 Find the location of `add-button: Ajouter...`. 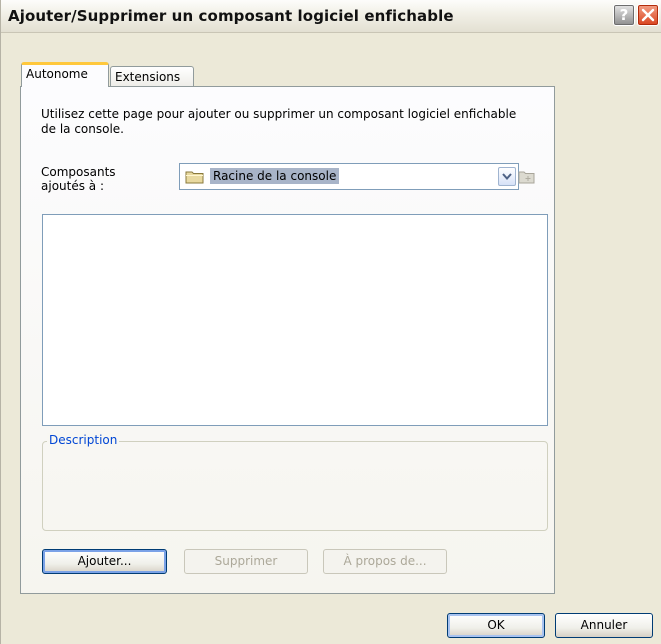

add-button: Ajouter... is located at coordinates (104, 561).